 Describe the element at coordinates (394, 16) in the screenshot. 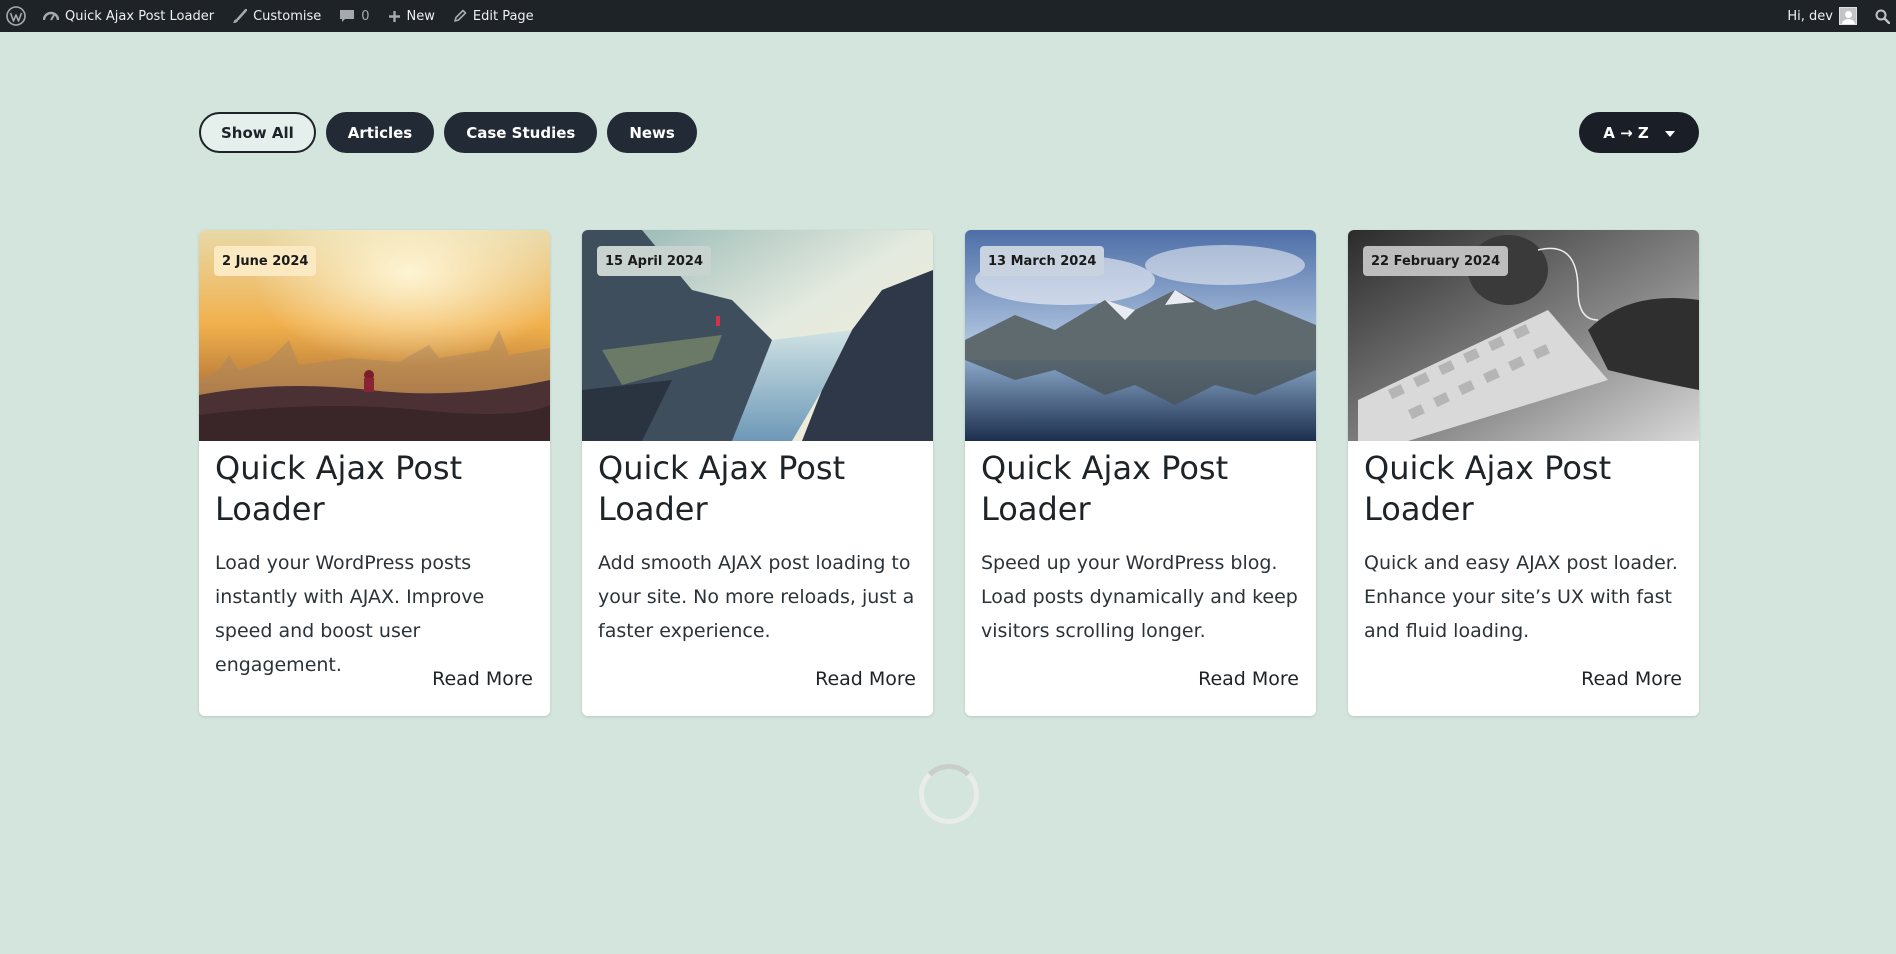

I see `plus-icon` at that location.